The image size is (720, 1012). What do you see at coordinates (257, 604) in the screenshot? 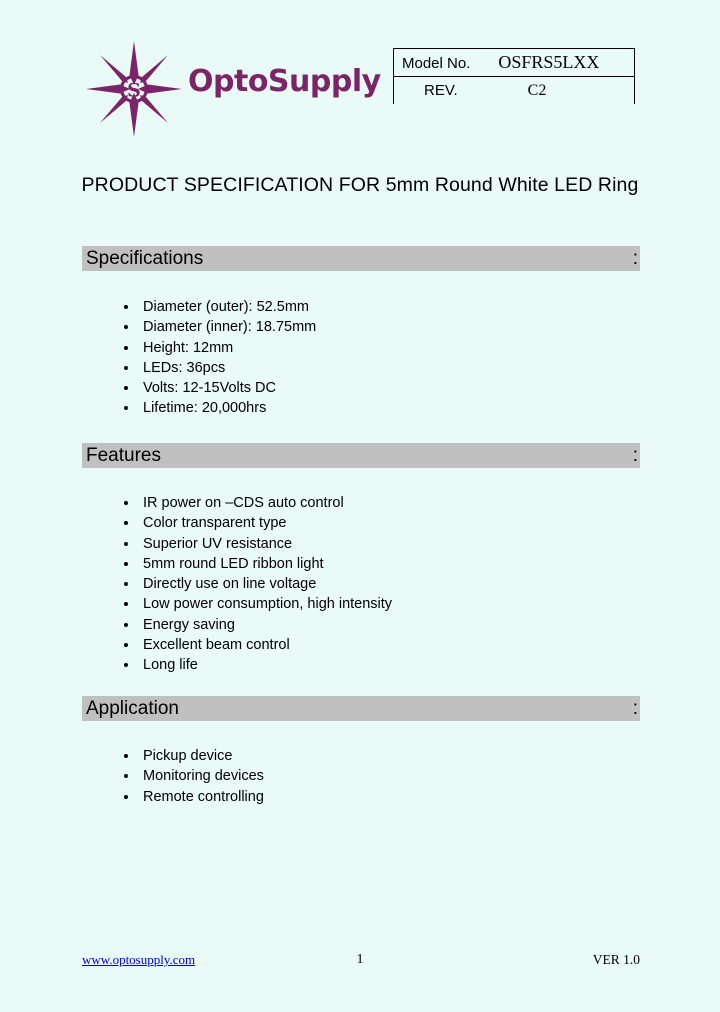
I see `list-item: Low power consumption, high intensity` at bounding box center [257, 604].